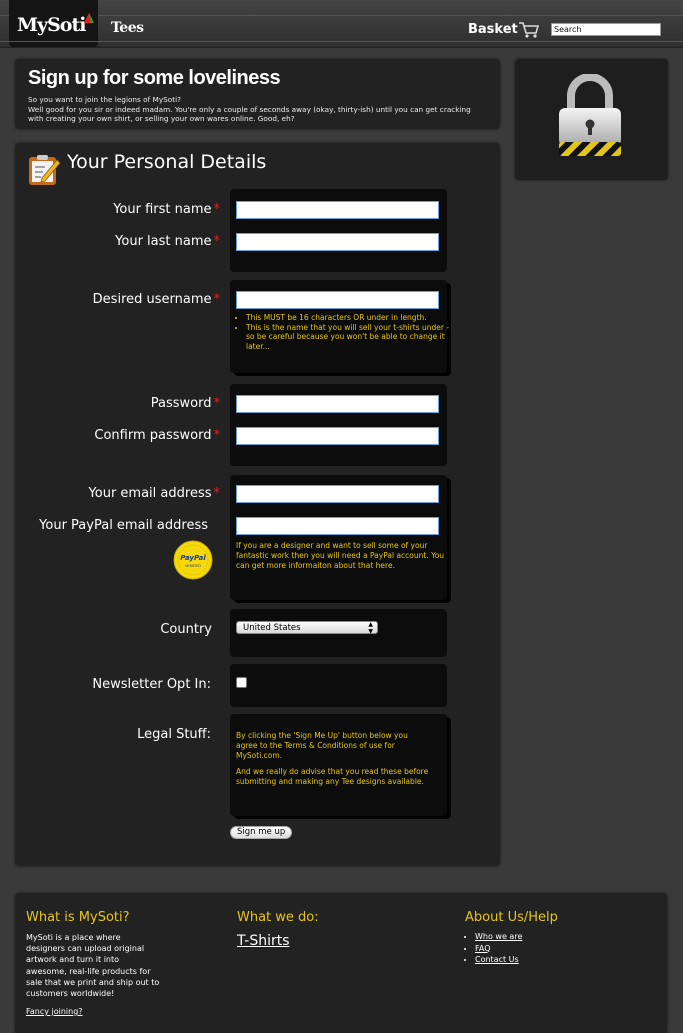  What do you see at coordinates (54, 1011) in the screenshot?
I see `fancy-joining-link: Fancy joining?` at bounding box center [54, 1011].